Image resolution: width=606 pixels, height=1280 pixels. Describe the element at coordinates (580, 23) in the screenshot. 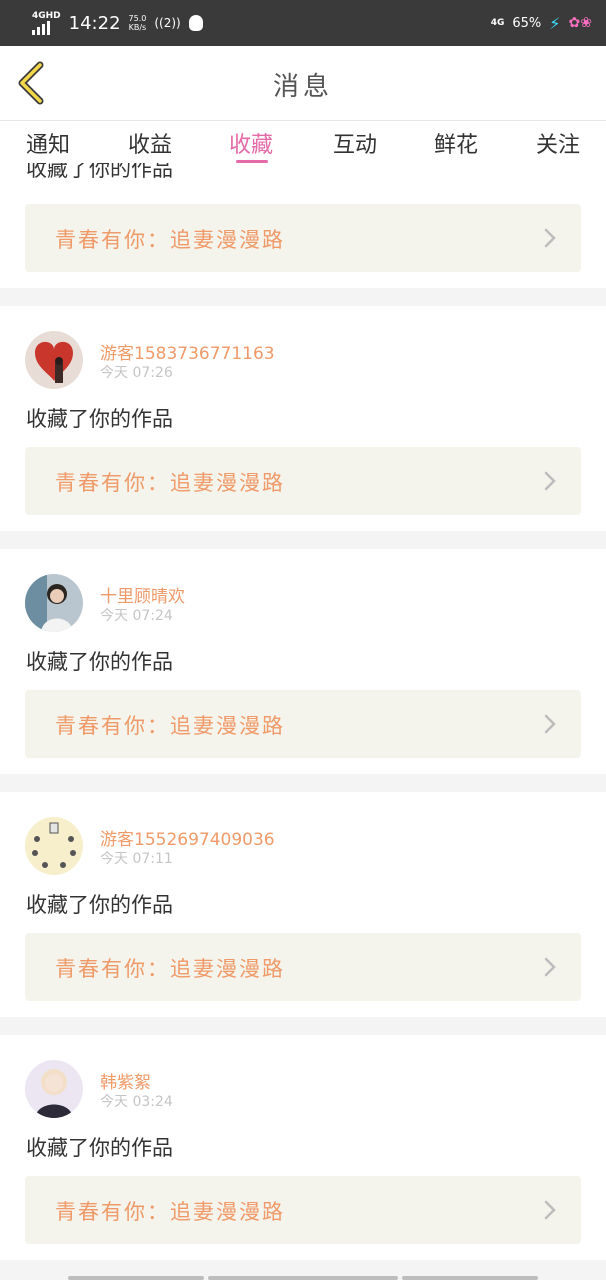

I see `battery-decoration-icon: ✿❀` at that location.